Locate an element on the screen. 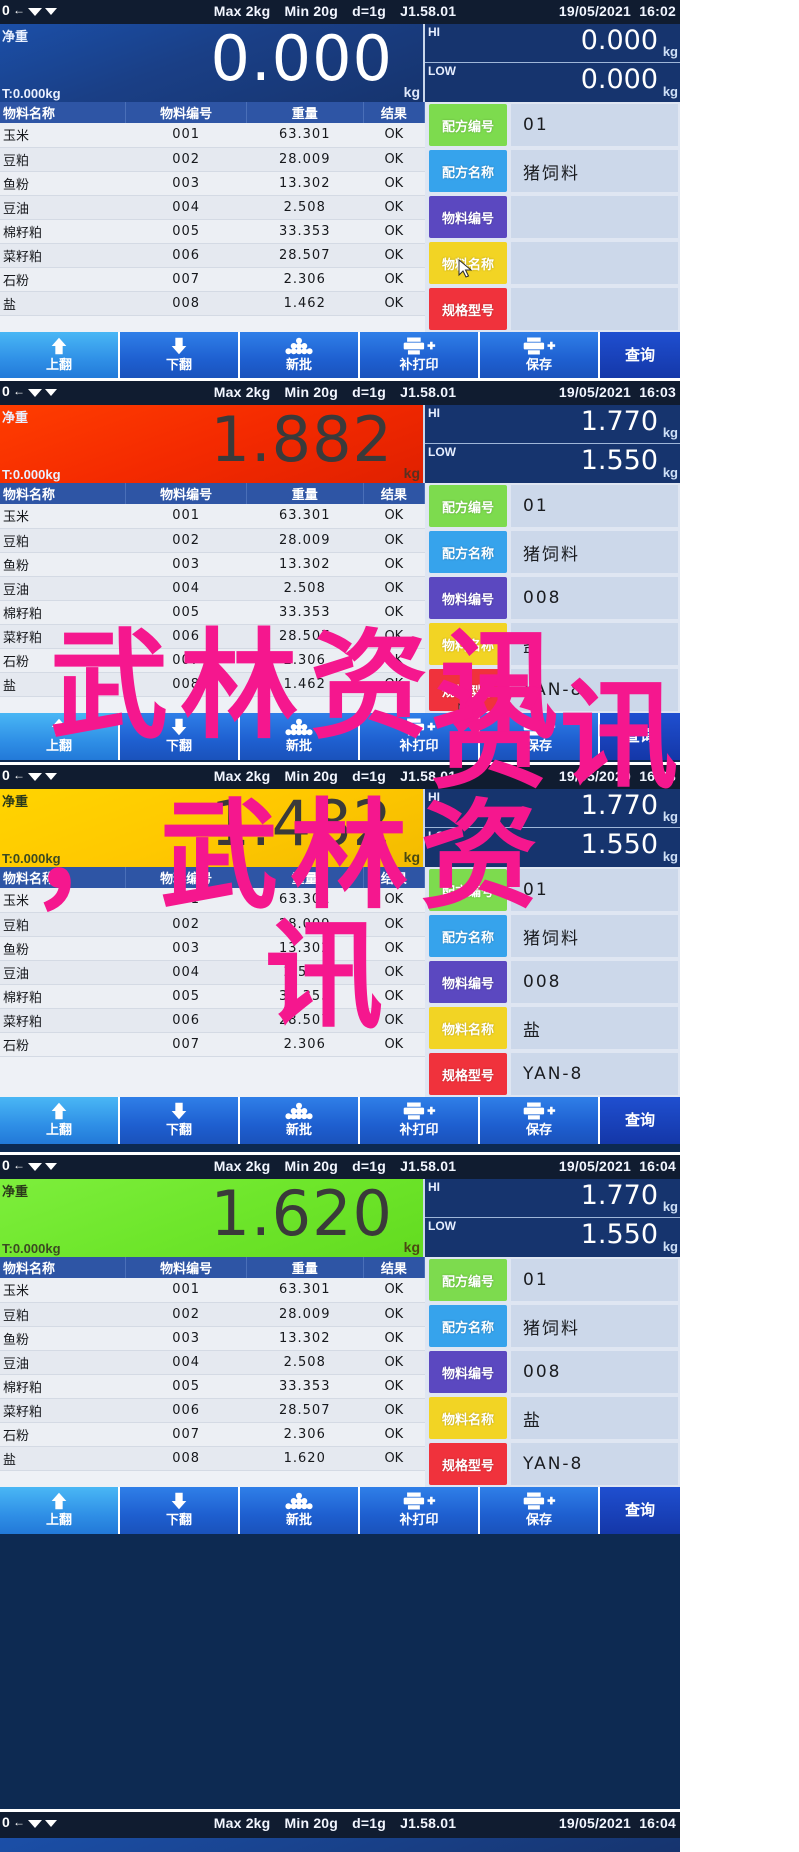 Image resolution: width=799 pixels, height=1852 pixels. material-name-value is located at coordinates (594, 263).